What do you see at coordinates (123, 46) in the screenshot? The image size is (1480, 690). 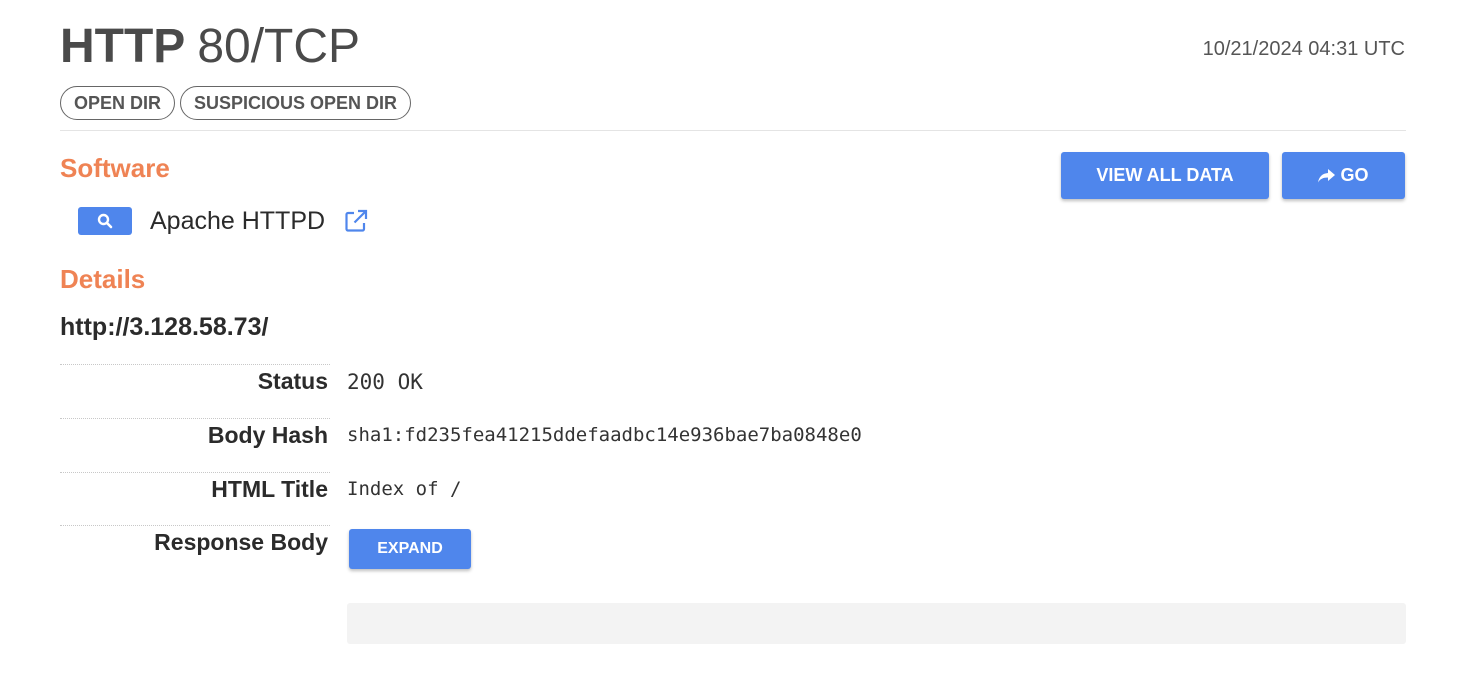 I see `protocol-label: HTTP` at bounding box center [123, 46].